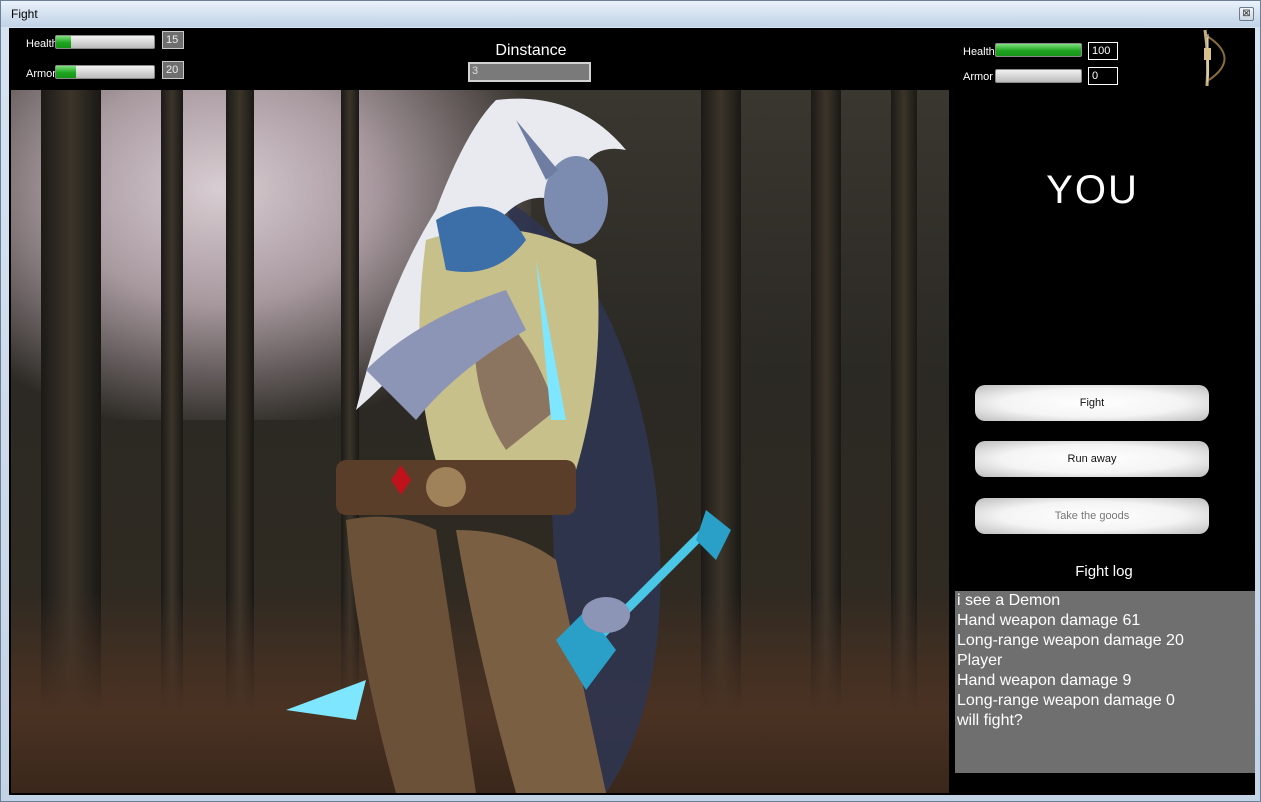 This screenshot has width=1261, height=802. I want to click on run-away-button: Run away, so click(1092, 459).